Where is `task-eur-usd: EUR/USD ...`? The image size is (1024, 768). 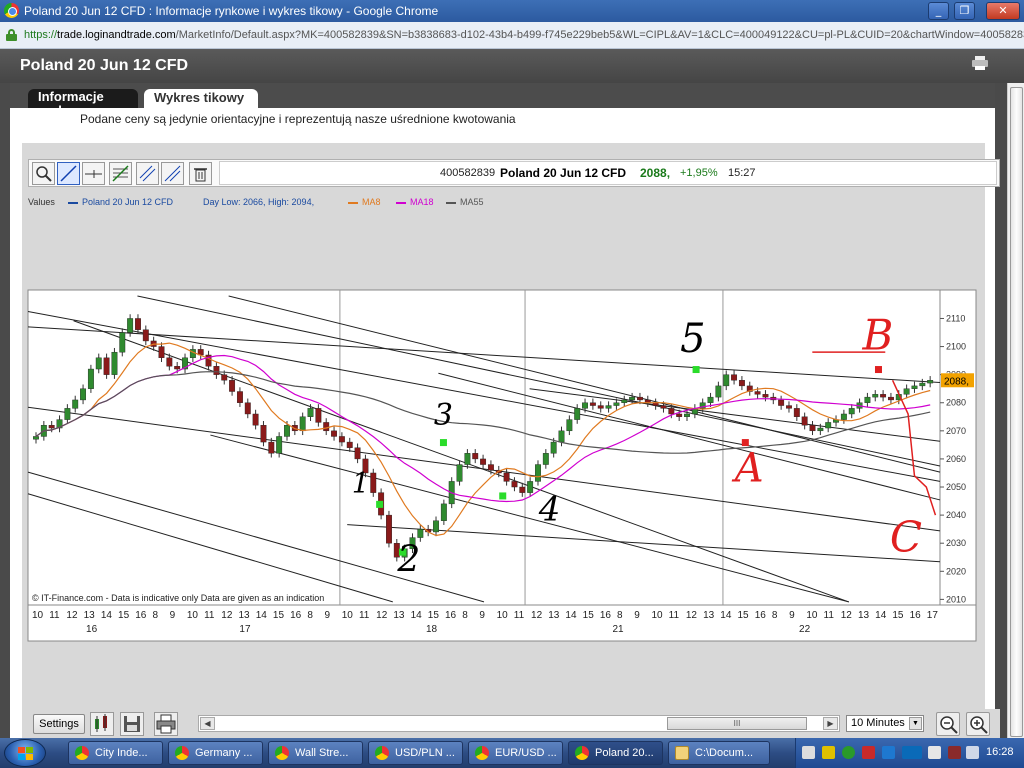
task-eur-usd: EUR/USD ... is located at coordinates (515, 753).